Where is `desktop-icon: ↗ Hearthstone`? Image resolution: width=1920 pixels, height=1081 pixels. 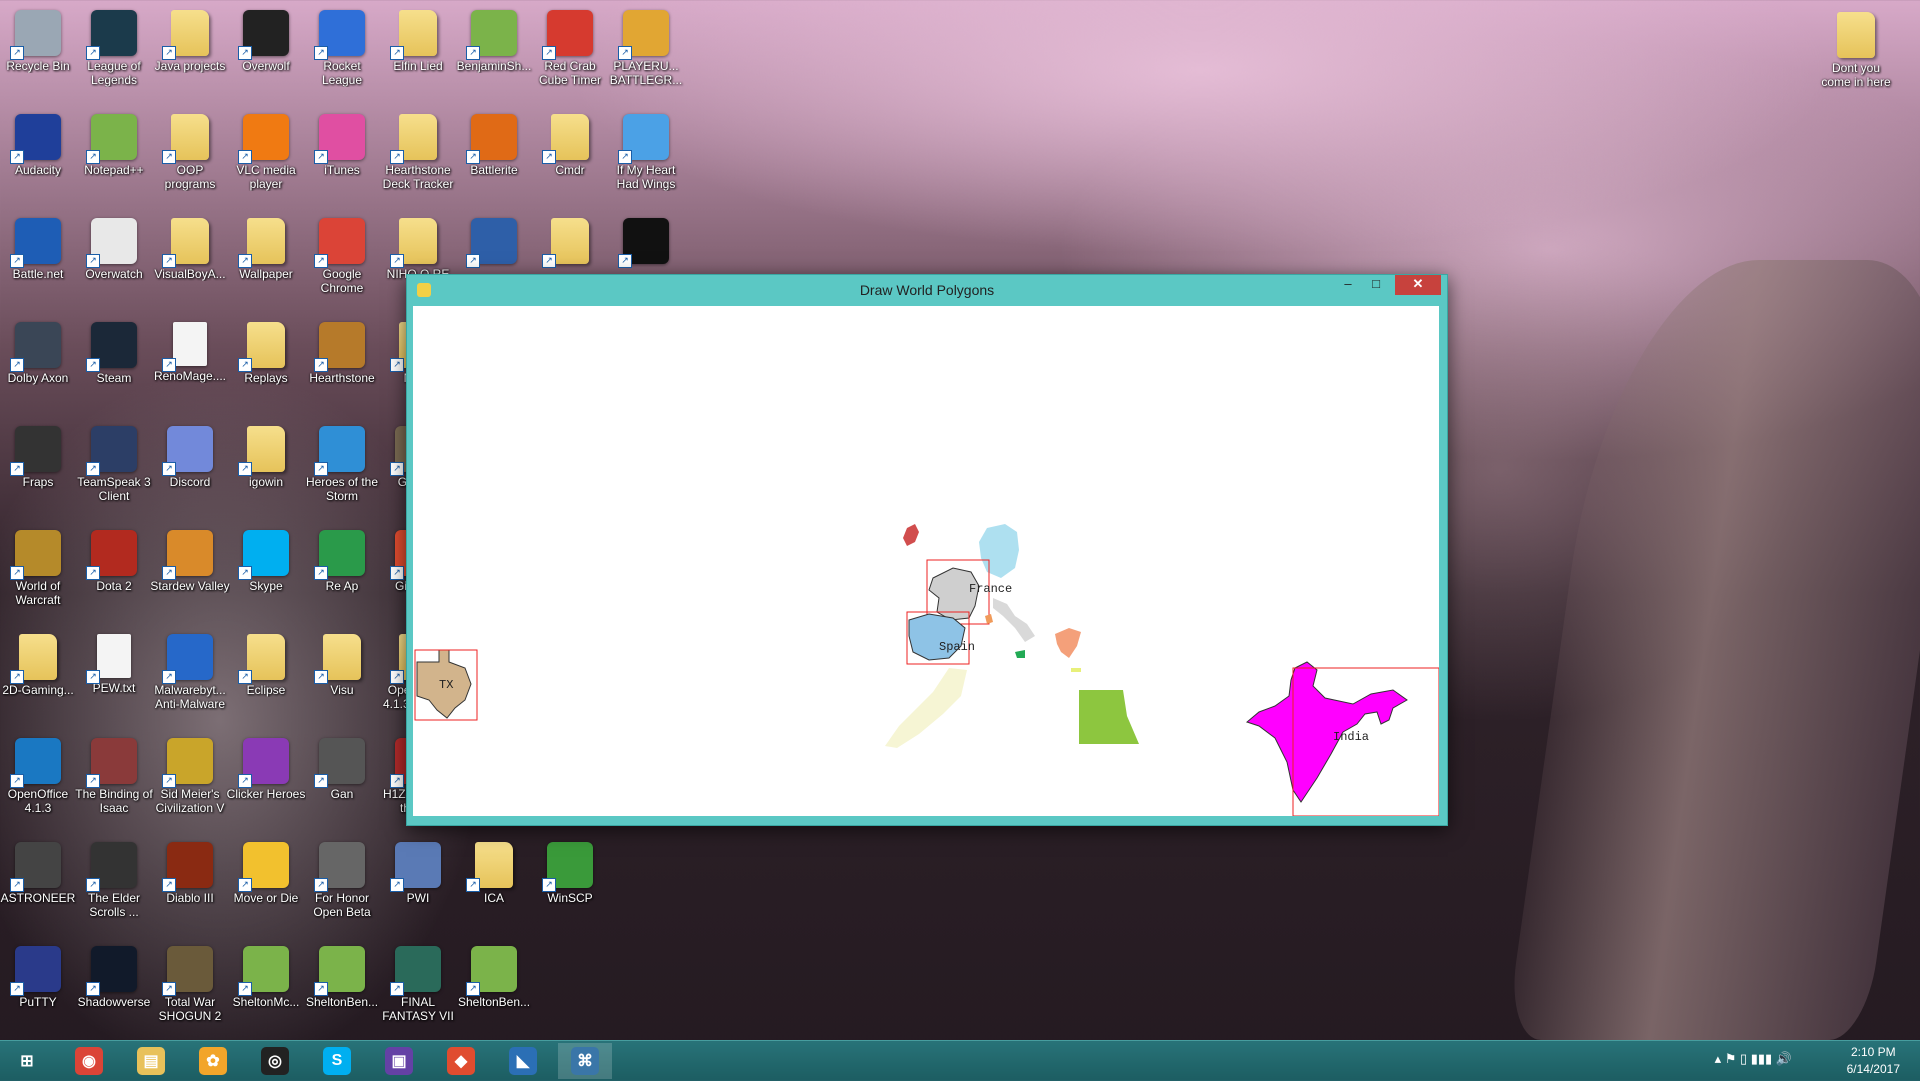
desktop-icon: ↗ Hearthstone is located at coordinates (342, 366).